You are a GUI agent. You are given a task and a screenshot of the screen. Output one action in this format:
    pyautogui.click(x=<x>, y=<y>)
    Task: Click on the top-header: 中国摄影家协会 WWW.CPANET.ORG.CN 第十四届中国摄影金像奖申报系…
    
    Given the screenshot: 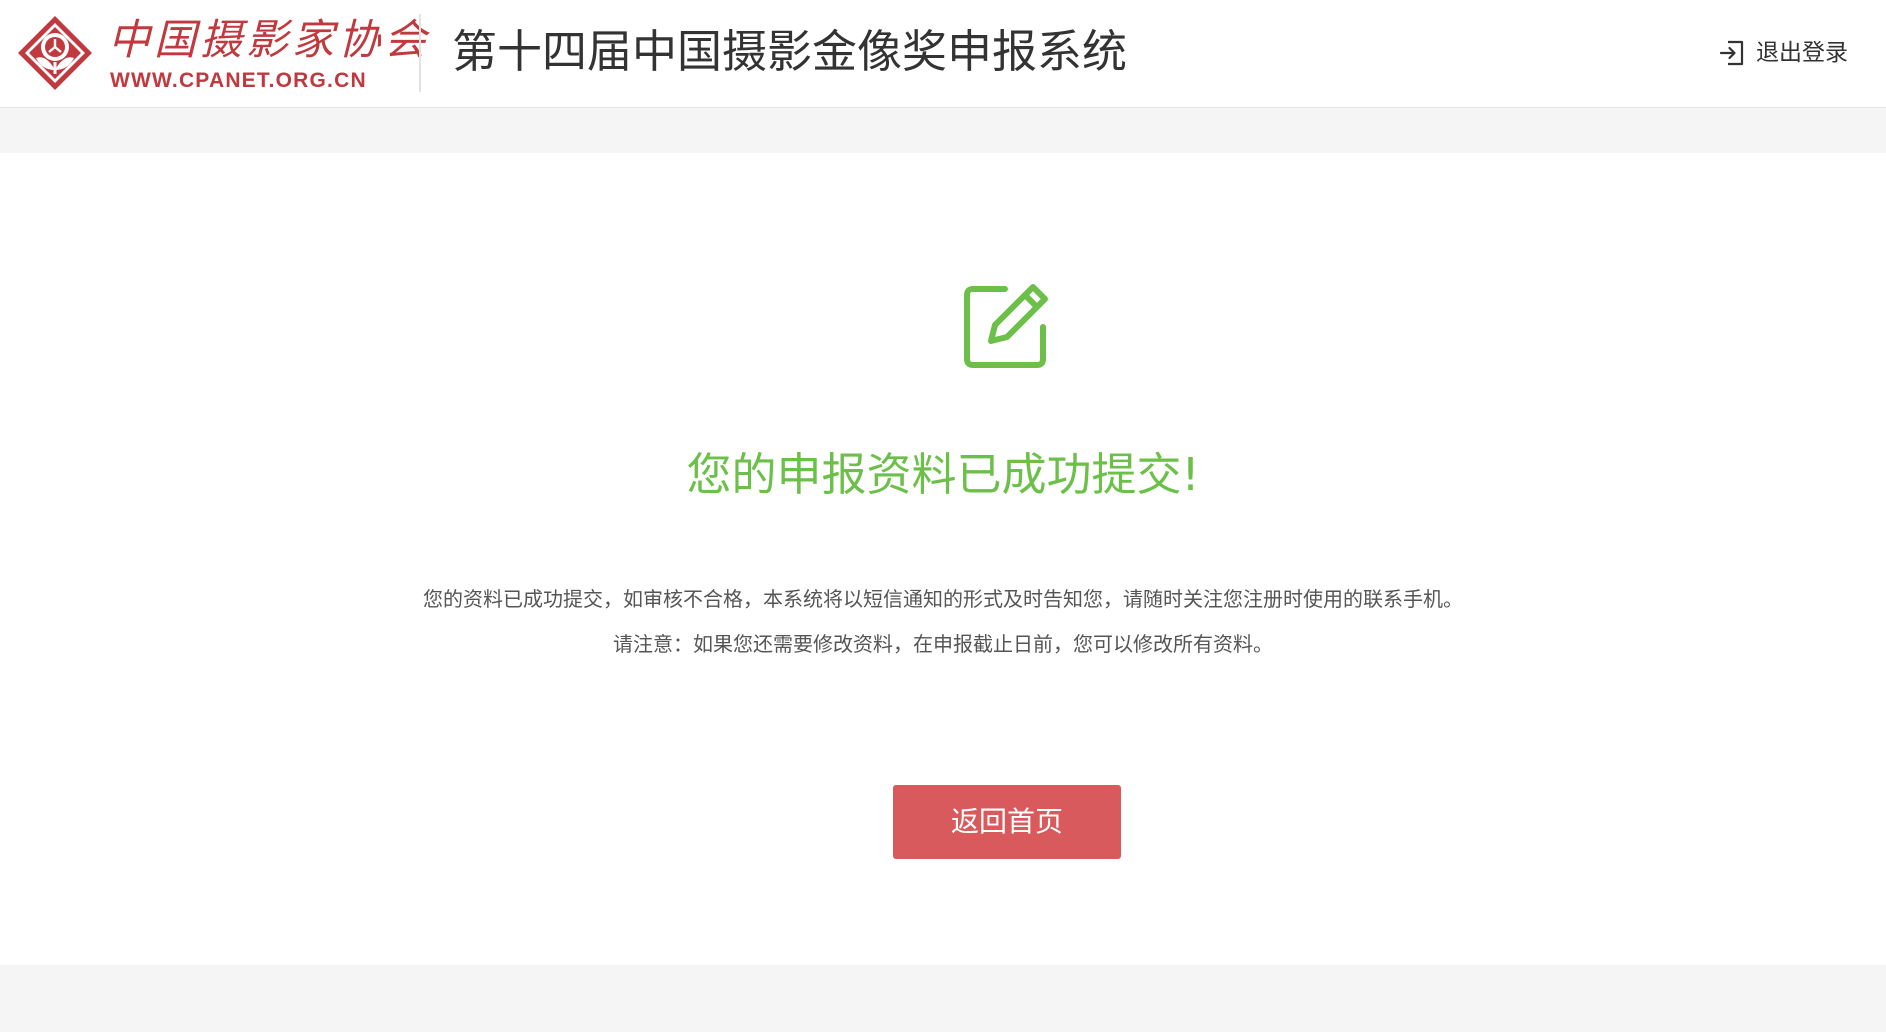 What is the action you would take?
    pyautogui.click(x=943, y=54)
    